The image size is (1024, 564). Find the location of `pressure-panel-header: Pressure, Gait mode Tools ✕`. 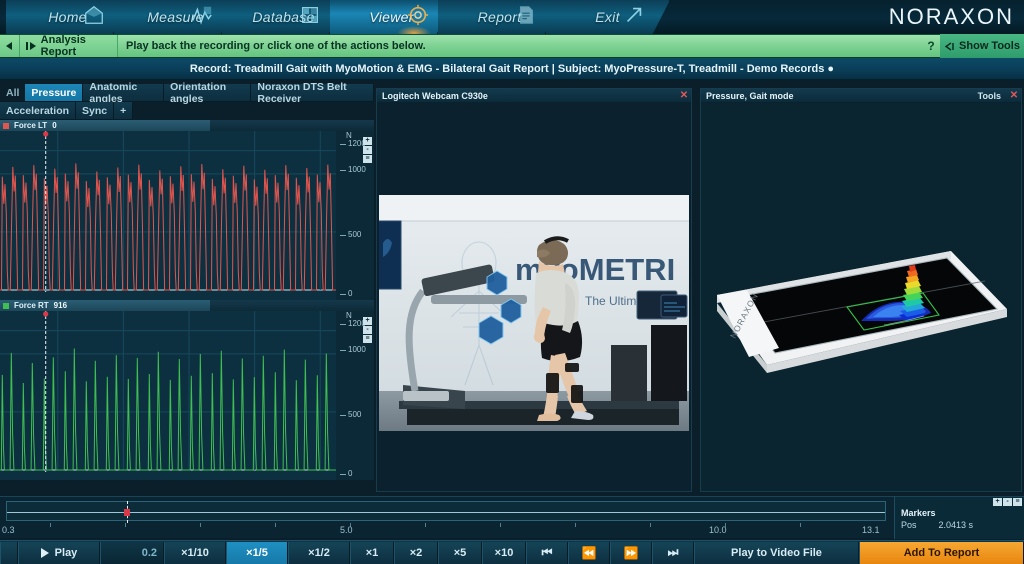

pressure-panel-header: Pressure, Gait mode Tools ✕ is located at coordinates (861, 96).